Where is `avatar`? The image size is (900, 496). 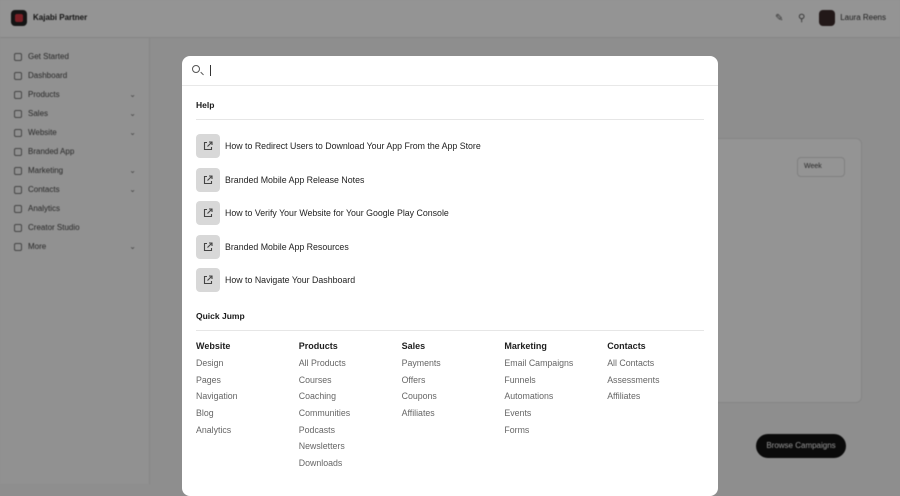 avatar is located at coordinates (827, 18).